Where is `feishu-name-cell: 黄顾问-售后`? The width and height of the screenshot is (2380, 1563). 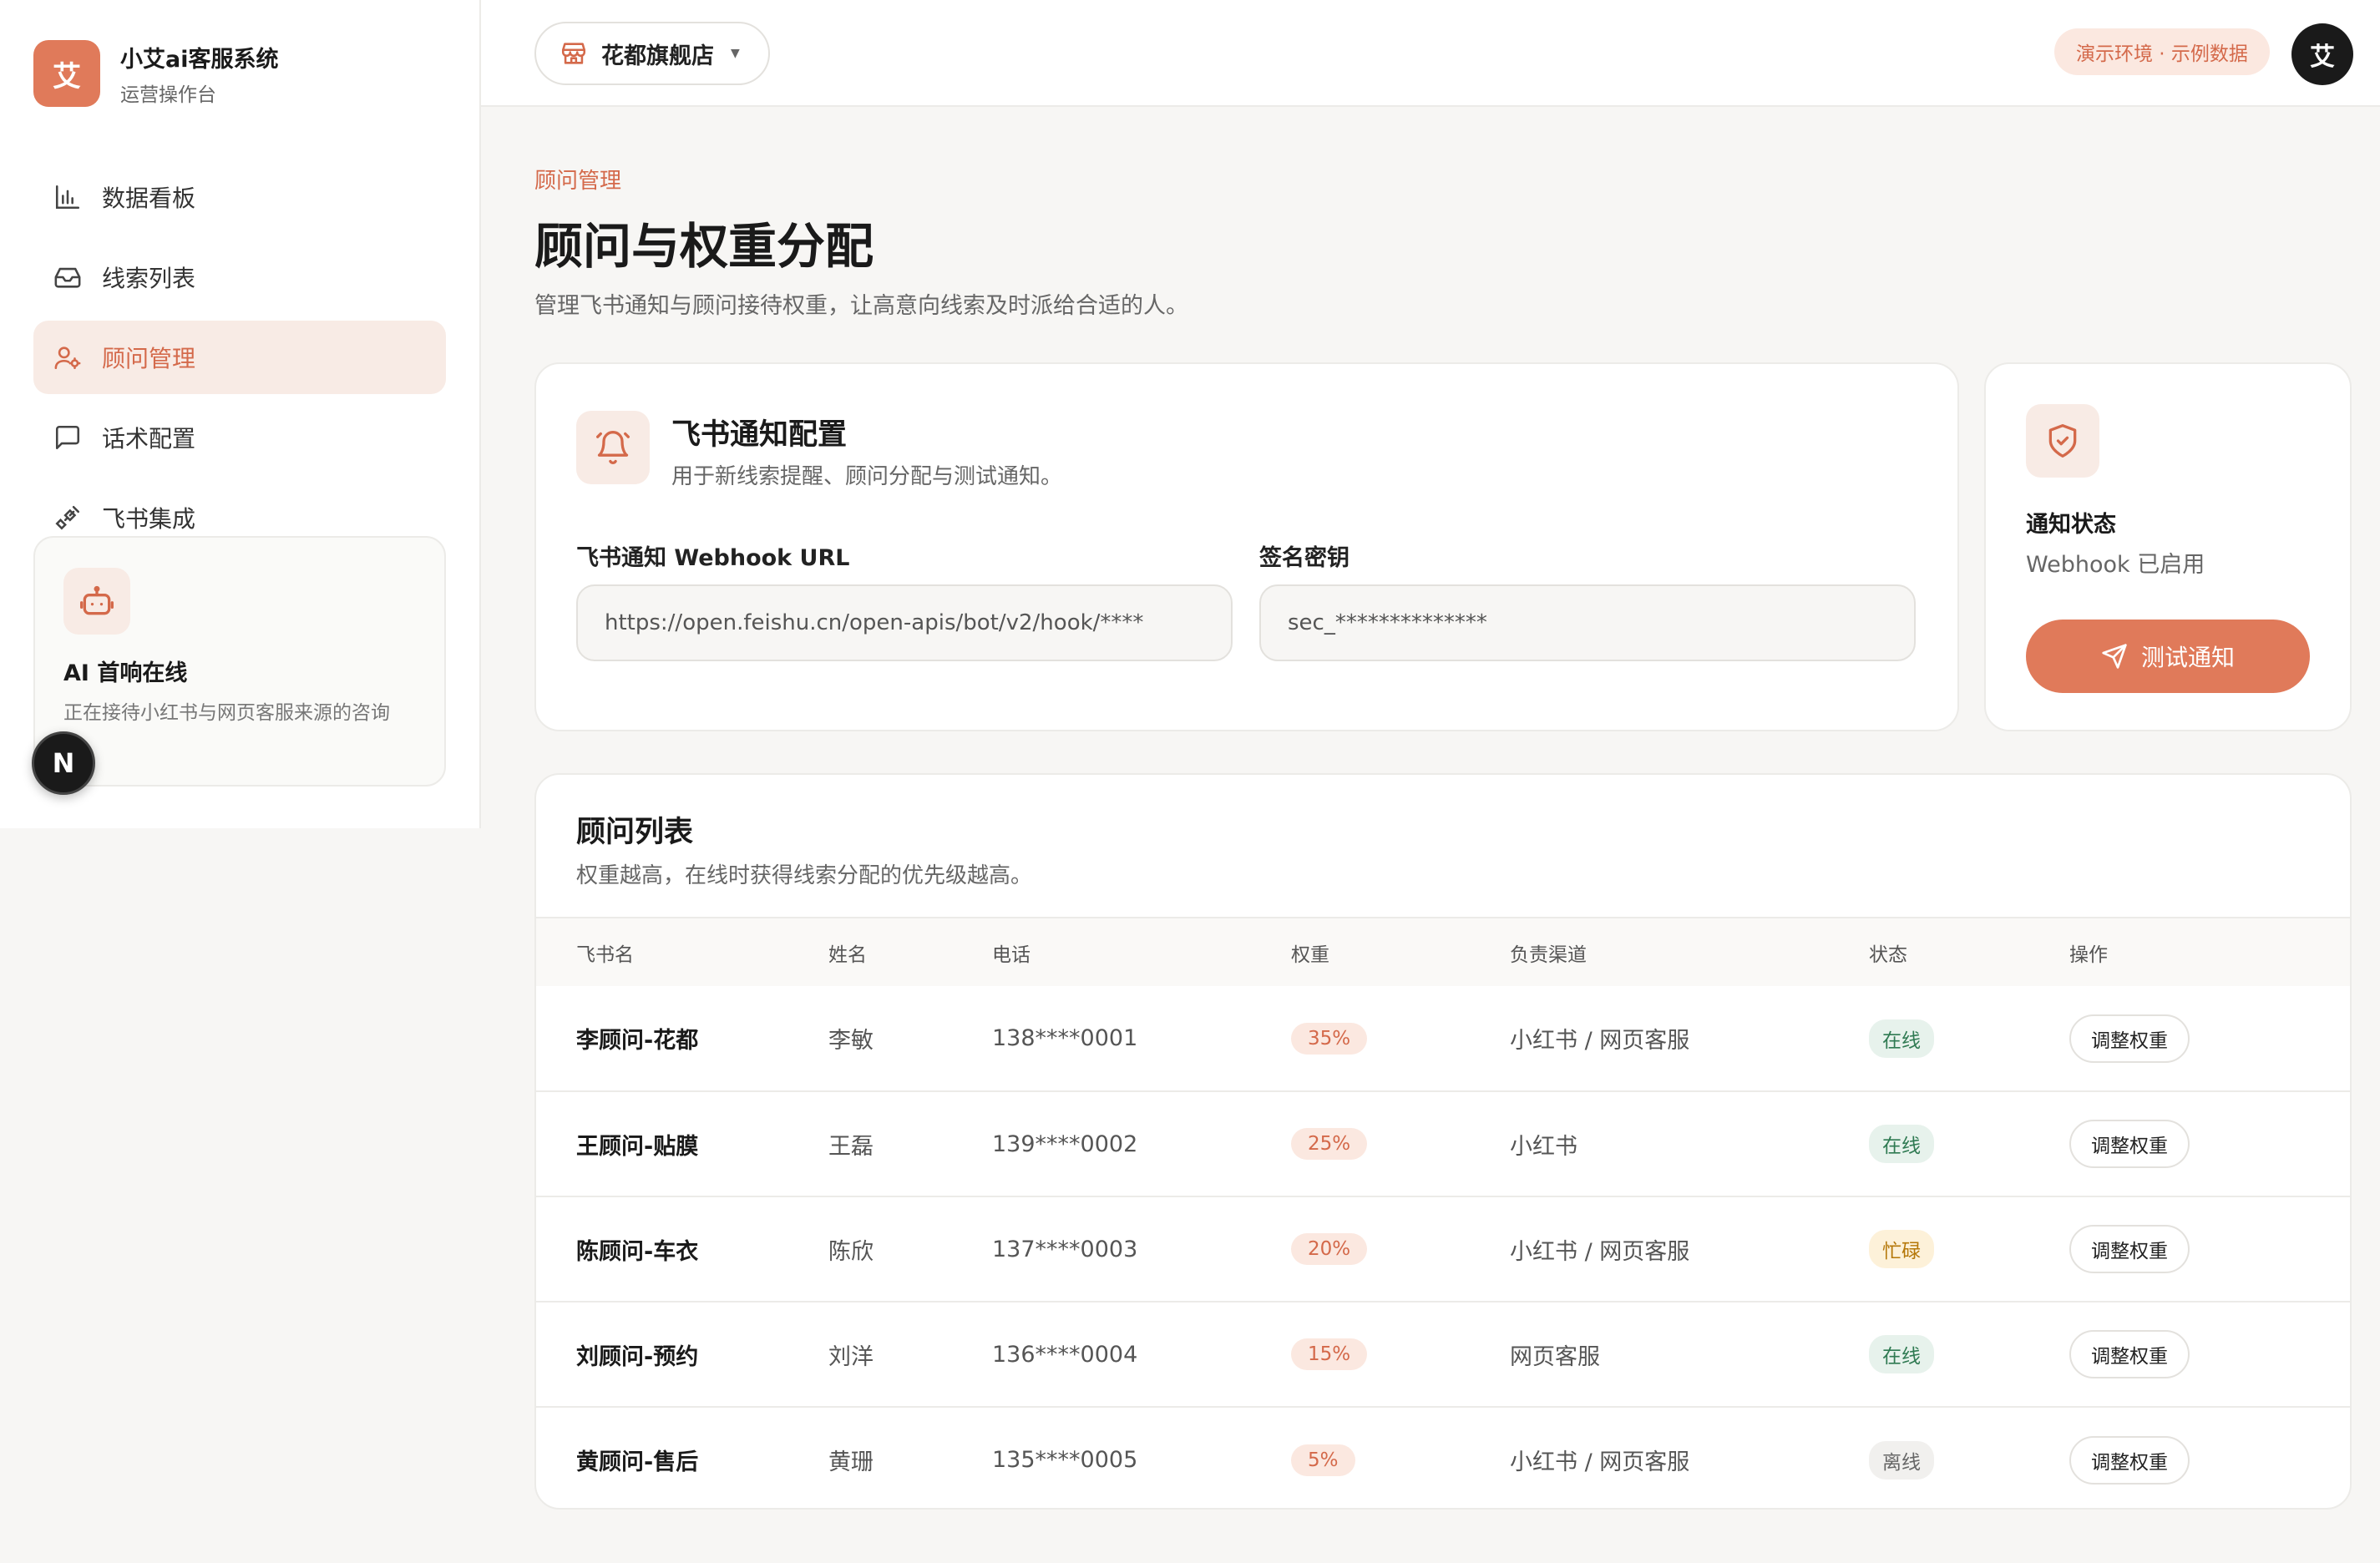
feishu-name-cell: 黄顾问-售后 is located at coordinates (682, 1457).